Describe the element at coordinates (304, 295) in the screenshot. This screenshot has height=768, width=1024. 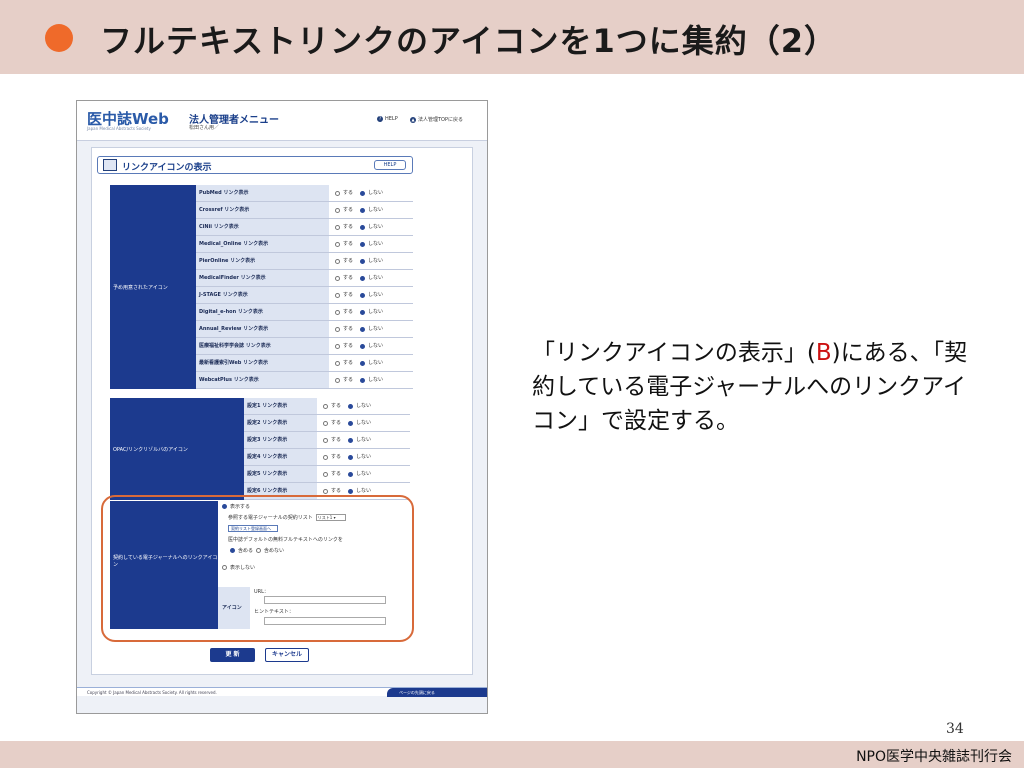
I see `table-row: J-STAGE リンク表示 する しない` at that location.